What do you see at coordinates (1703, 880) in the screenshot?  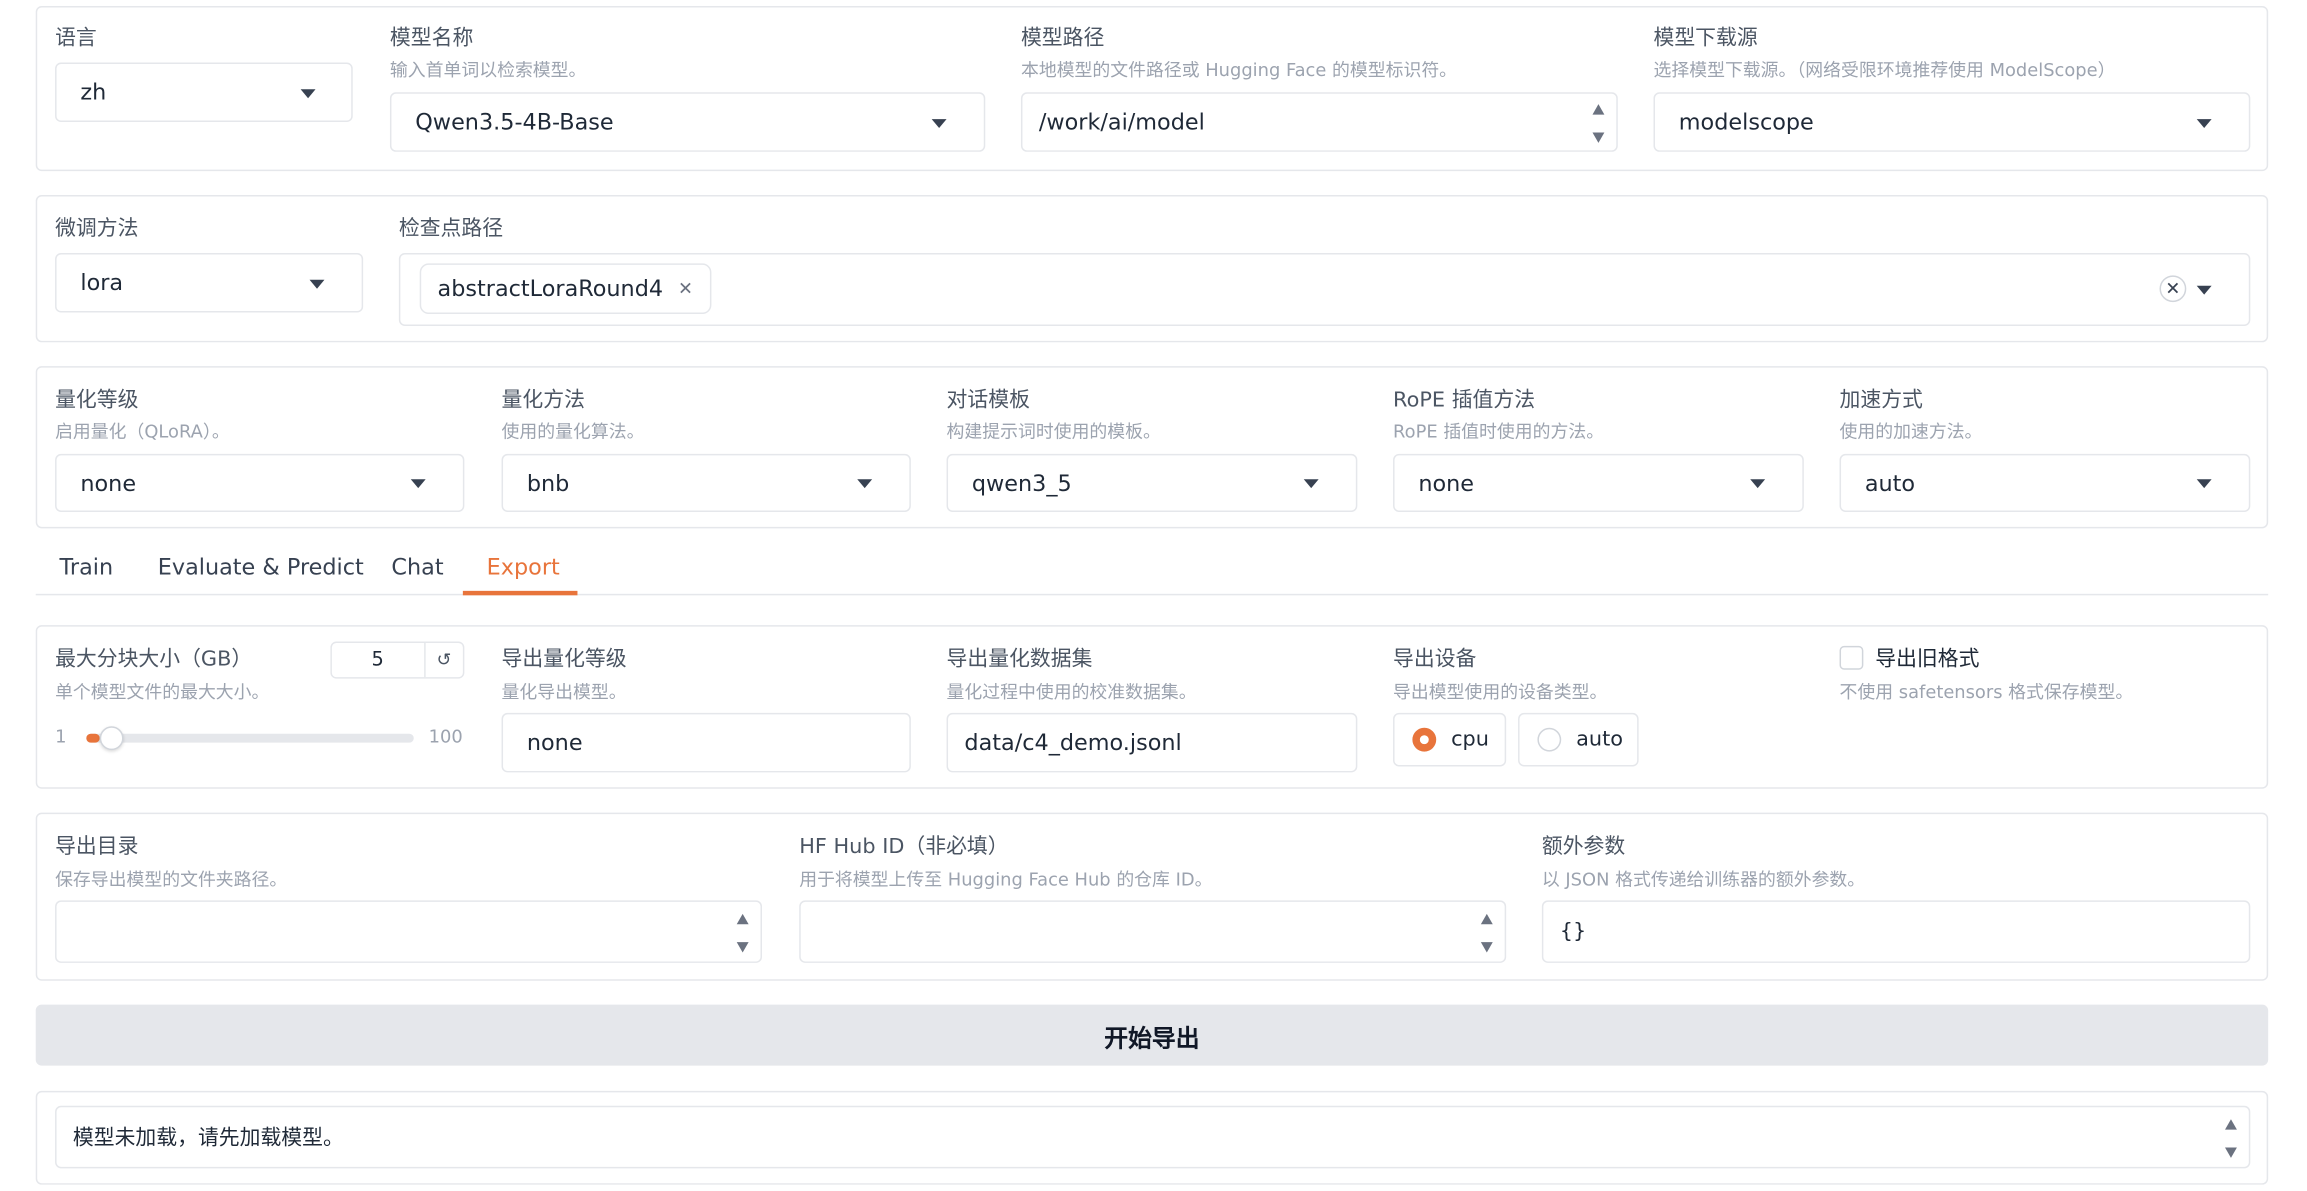 I see `extra-args-info: 以 JSON 格式传递给训练器的额外参数。` at bounding box center [1703, 880].